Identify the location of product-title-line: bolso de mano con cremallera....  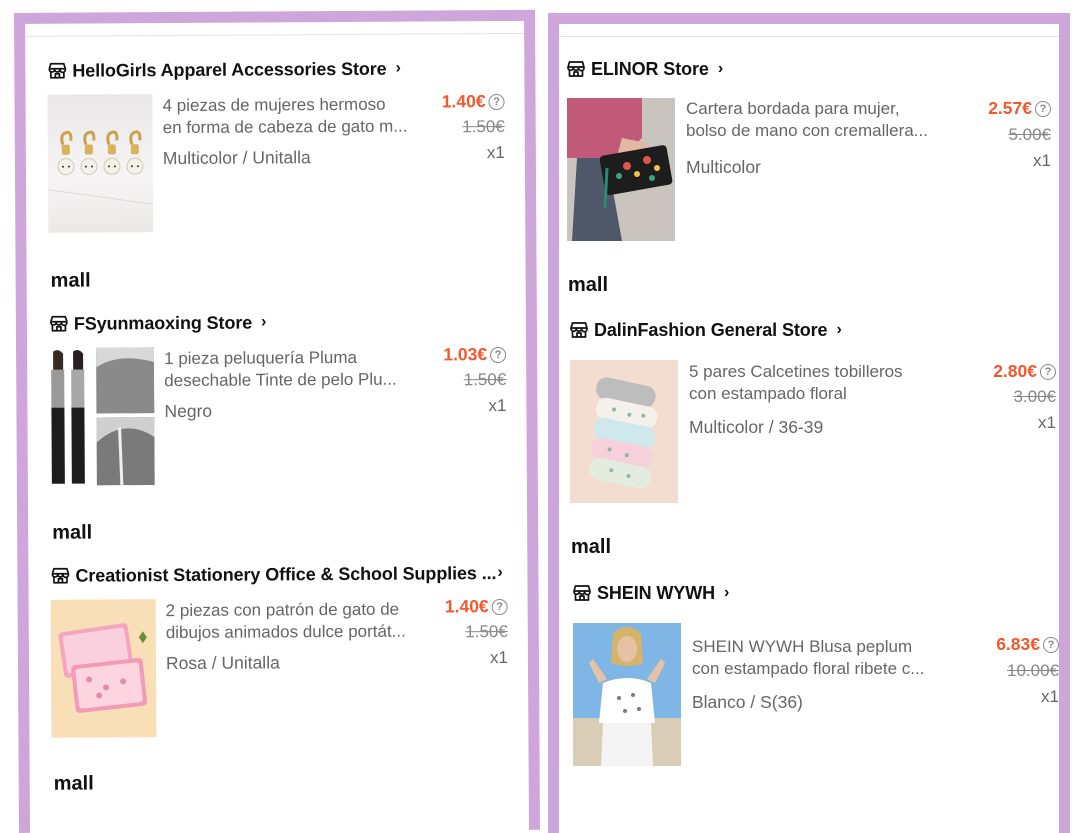
(807, 130).